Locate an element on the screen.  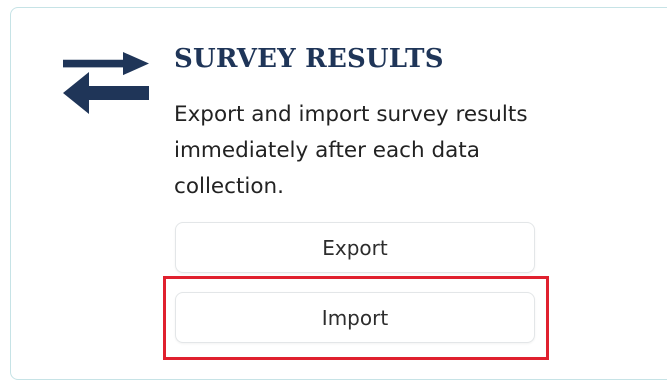
swap-arrows-icon is located at coordinates (106, 83).